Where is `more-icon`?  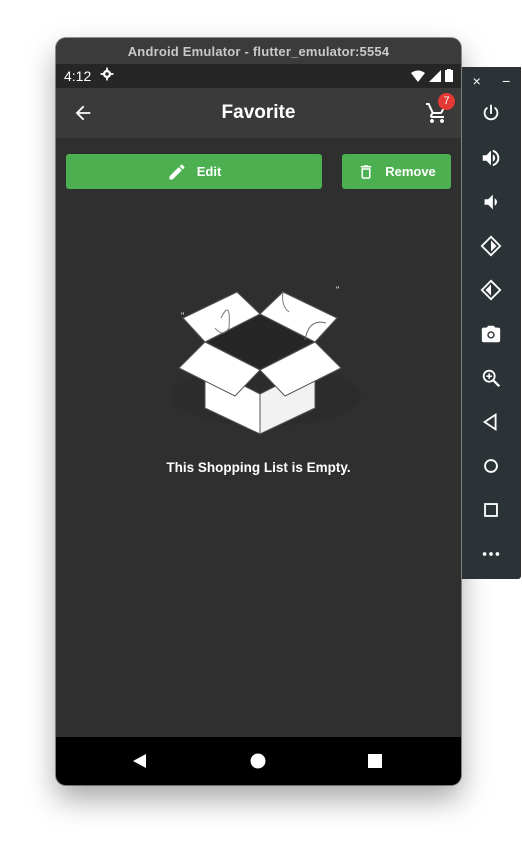
more-icon is located at coordinates (491, 554).